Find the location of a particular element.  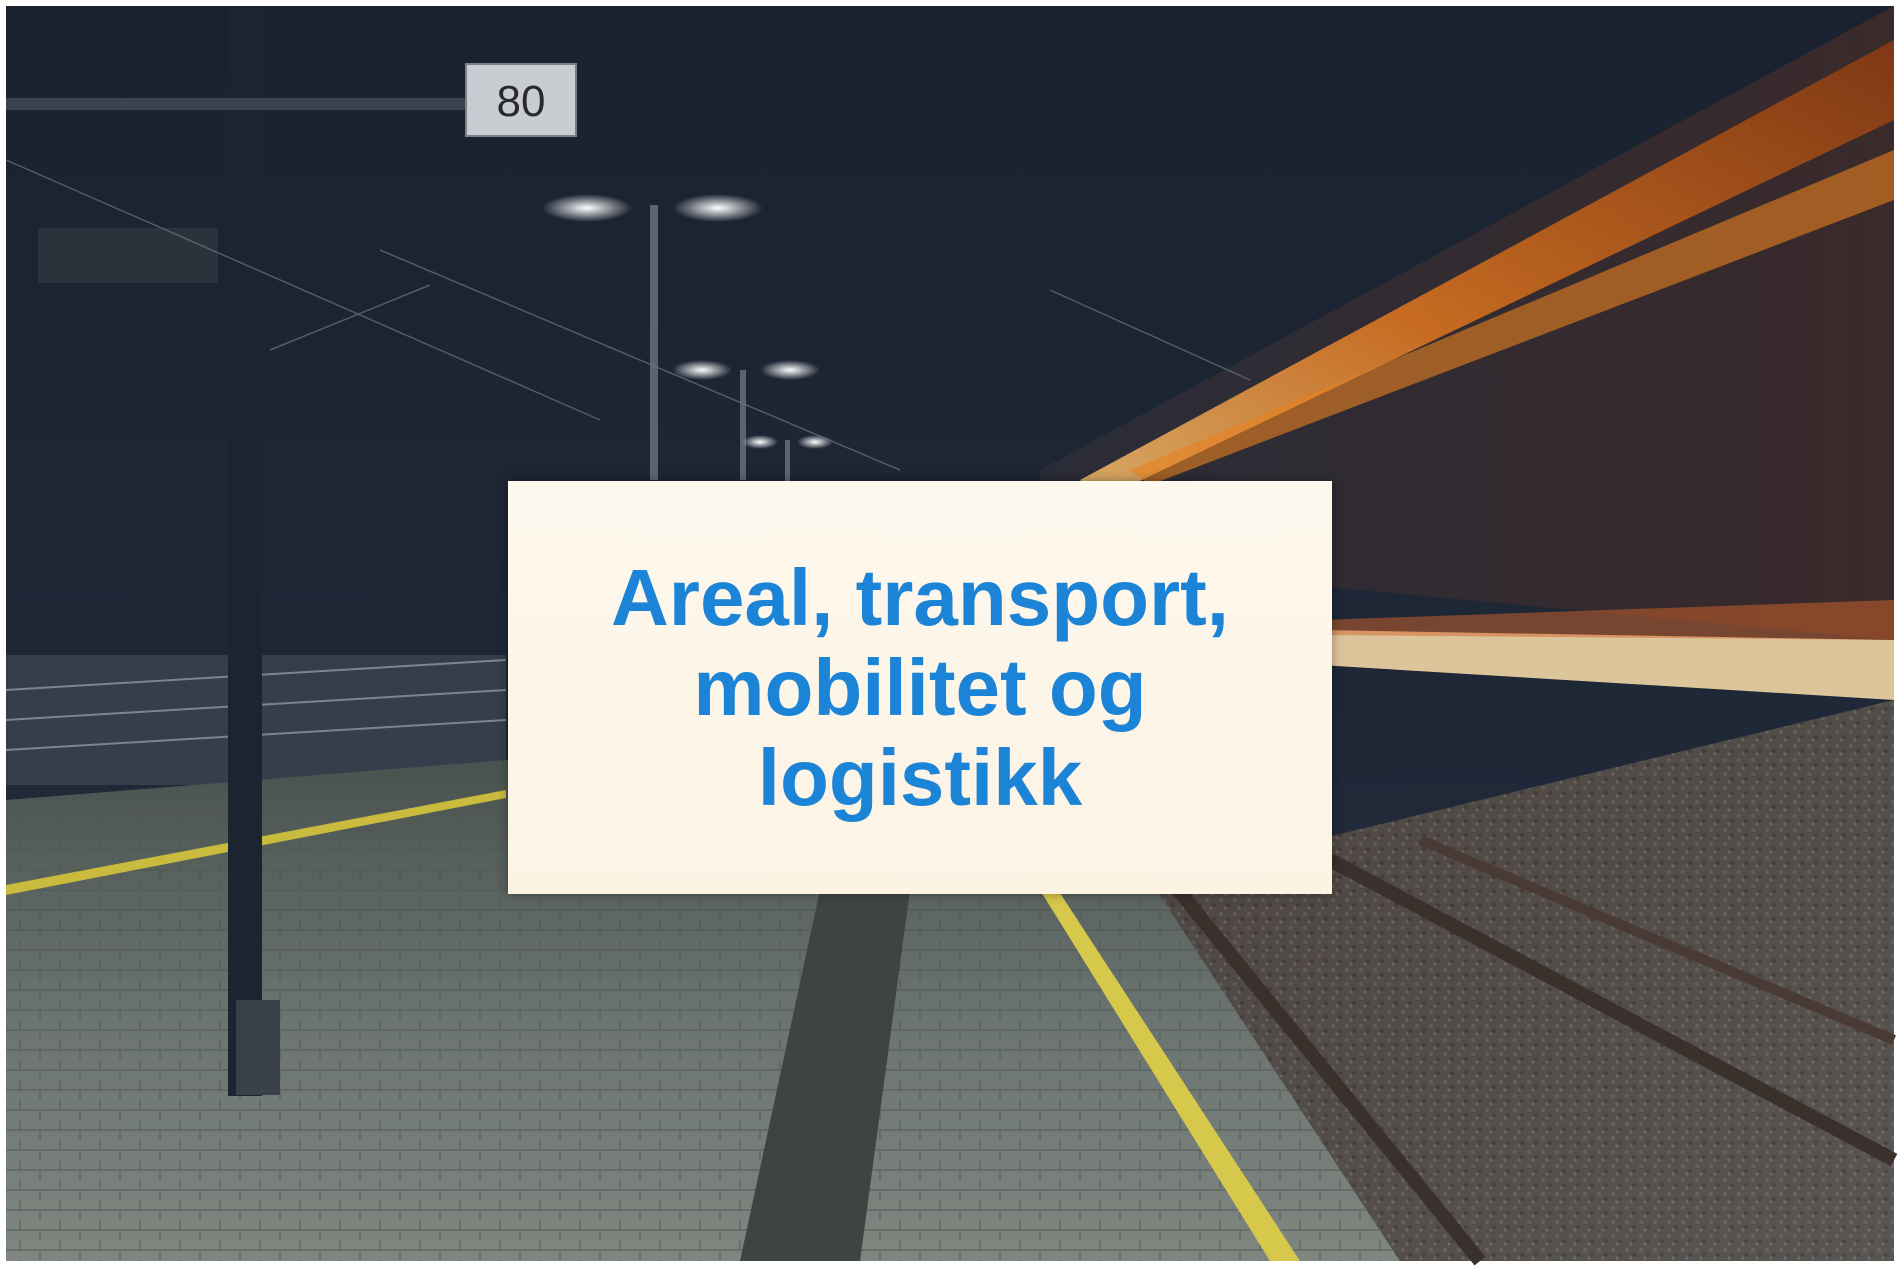

slide-title: Areal, transport, mobilitet og logistikk is located at coordinates (920, 688).